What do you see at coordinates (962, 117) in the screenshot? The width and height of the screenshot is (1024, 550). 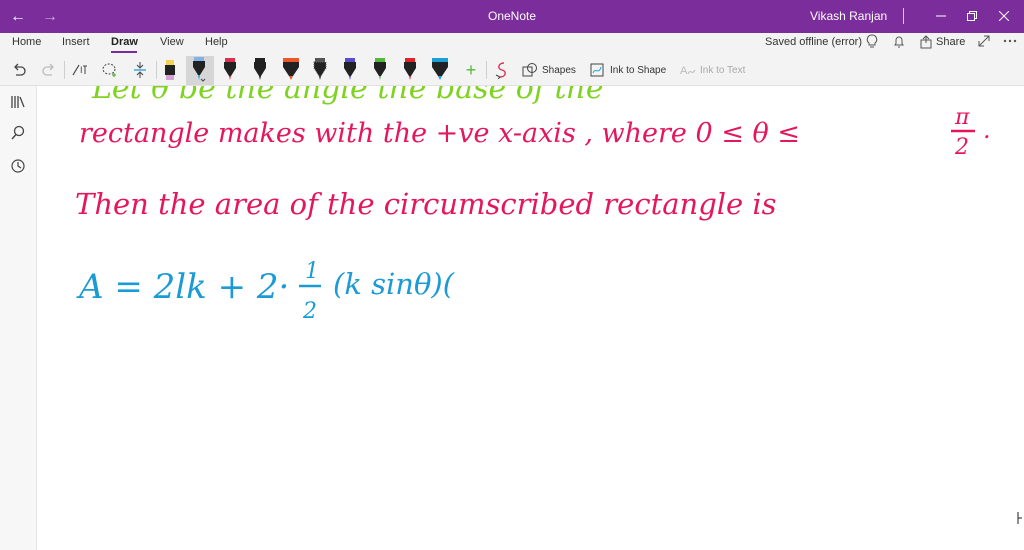 I see `ink-frac-numerator: π` at bounding box center [962, 117].